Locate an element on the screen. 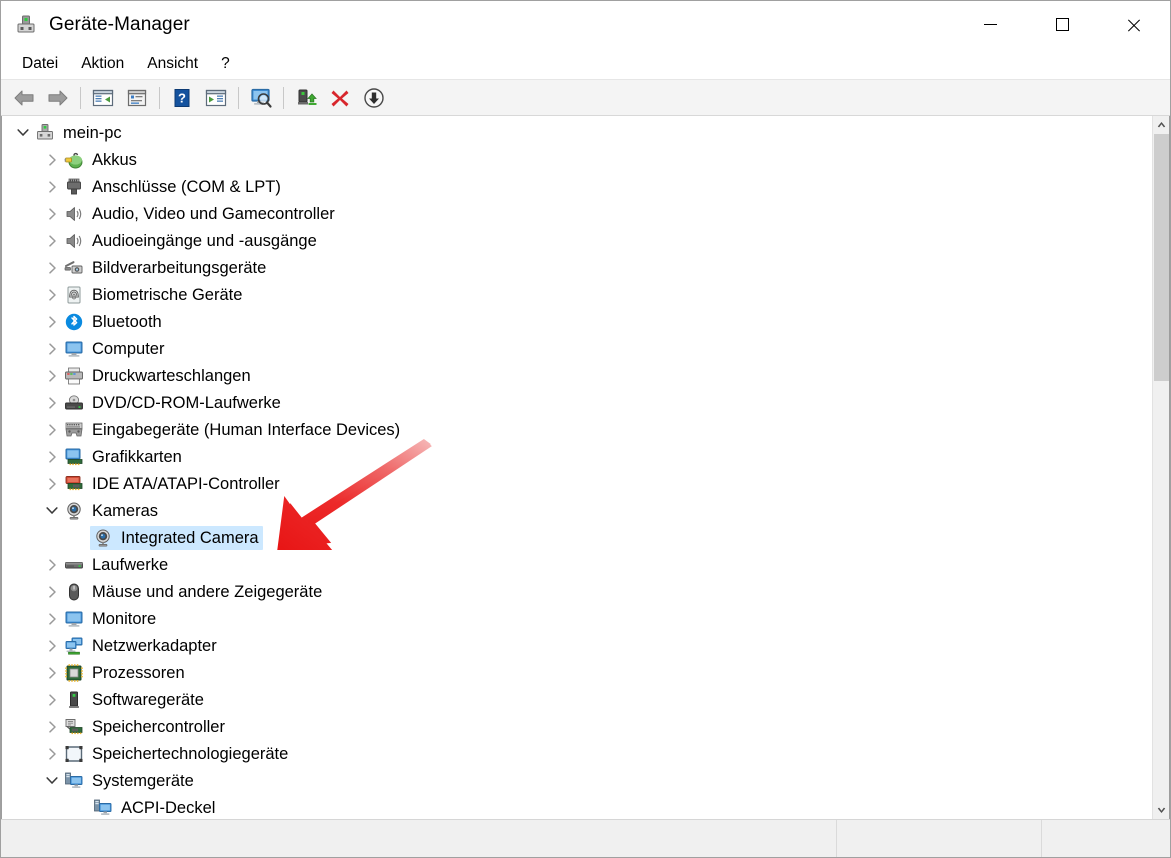 This screenshot has height=858, width=1171. tree-item-content: Computer is located at coordinates (114, 349).